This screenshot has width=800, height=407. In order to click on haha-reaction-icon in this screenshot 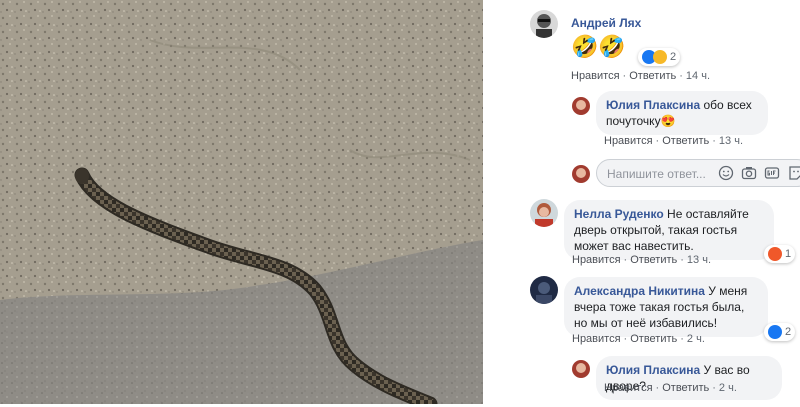, I will do `click(660, 57)`.